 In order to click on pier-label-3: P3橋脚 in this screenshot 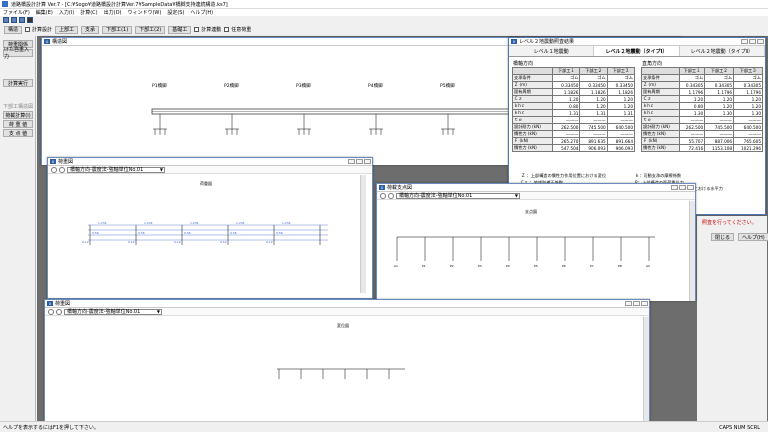, I will do `click(303, 85)`.